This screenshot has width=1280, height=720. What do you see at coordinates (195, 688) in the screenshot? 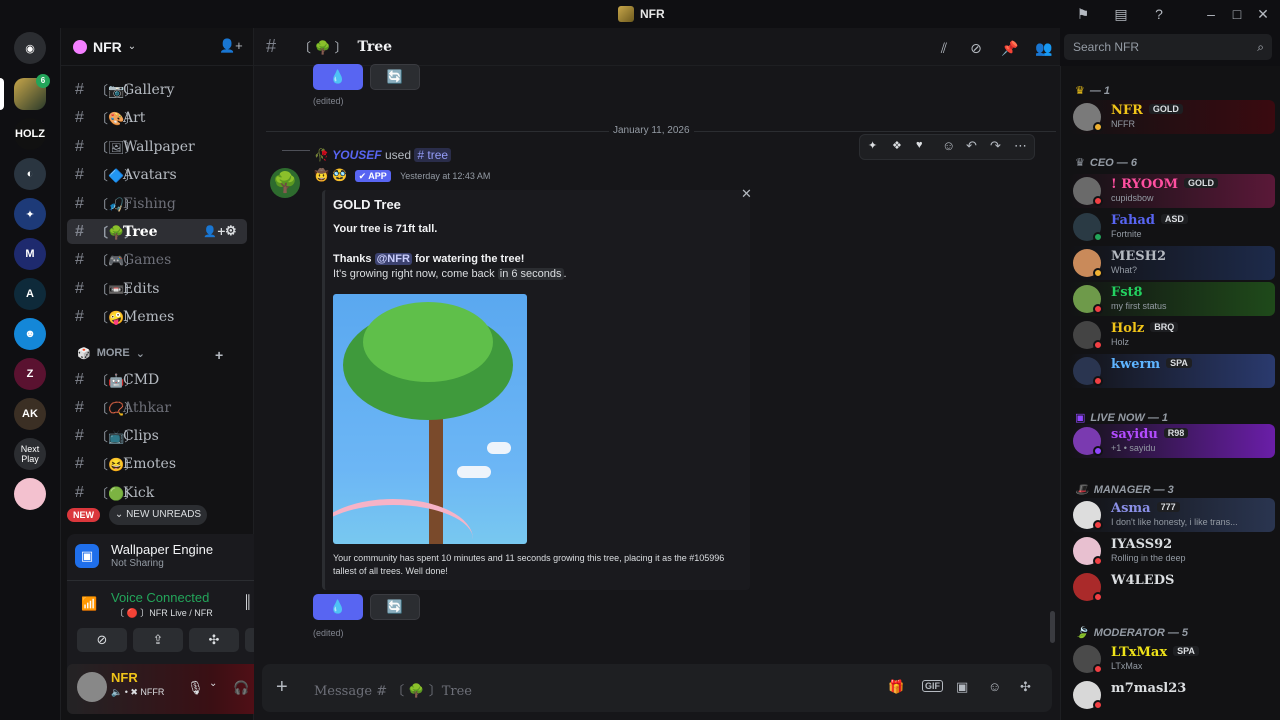
I see `microphone-icon: 🎙` at bounding box center [195, 688].